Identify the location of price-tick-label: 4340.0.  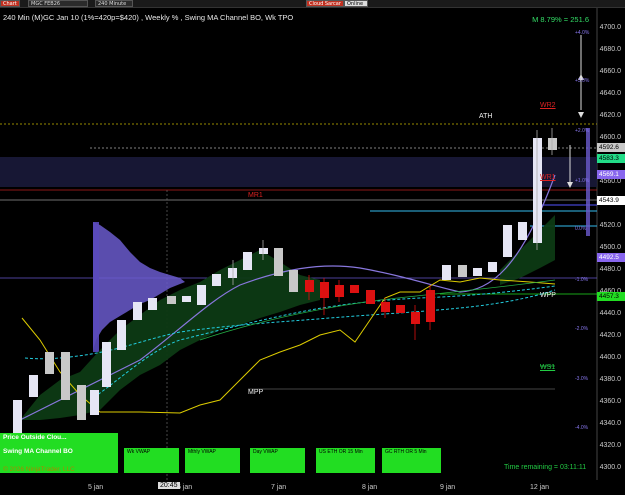
(610, 423).